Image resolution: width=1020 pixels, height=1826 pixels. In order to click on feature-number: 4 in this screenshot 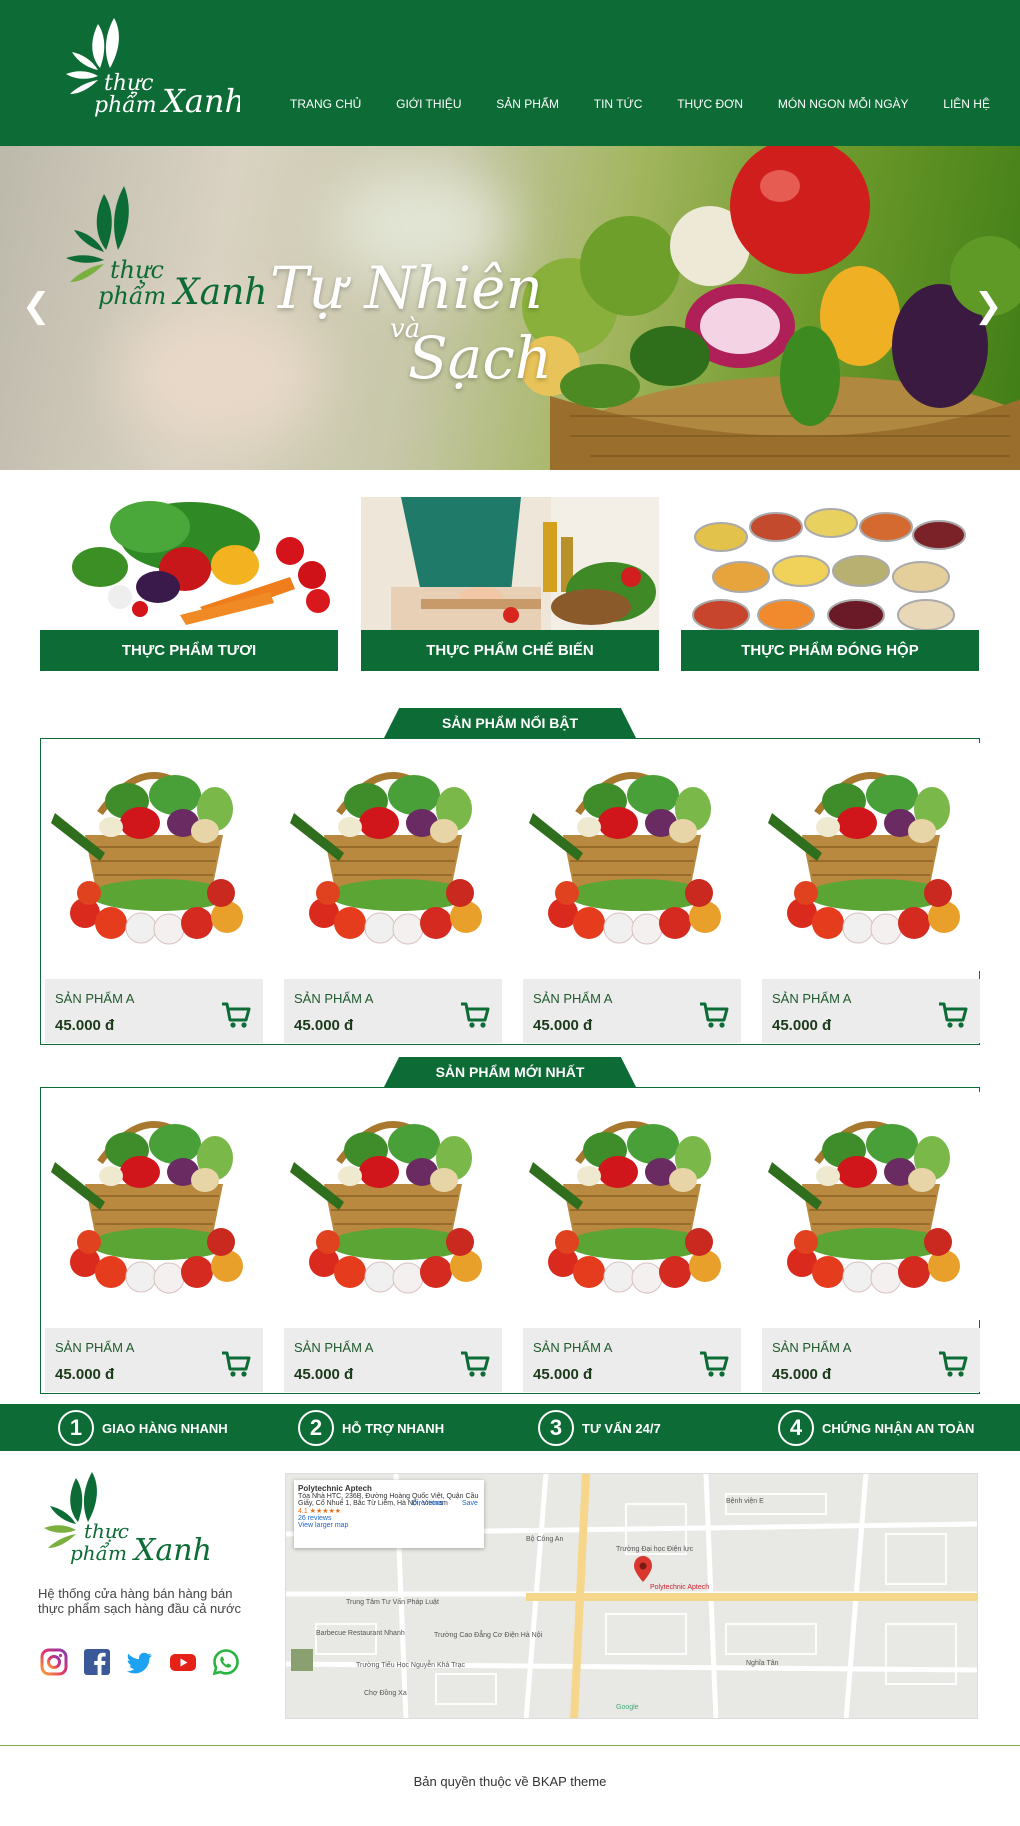, I will do `click(796, 1428)`.